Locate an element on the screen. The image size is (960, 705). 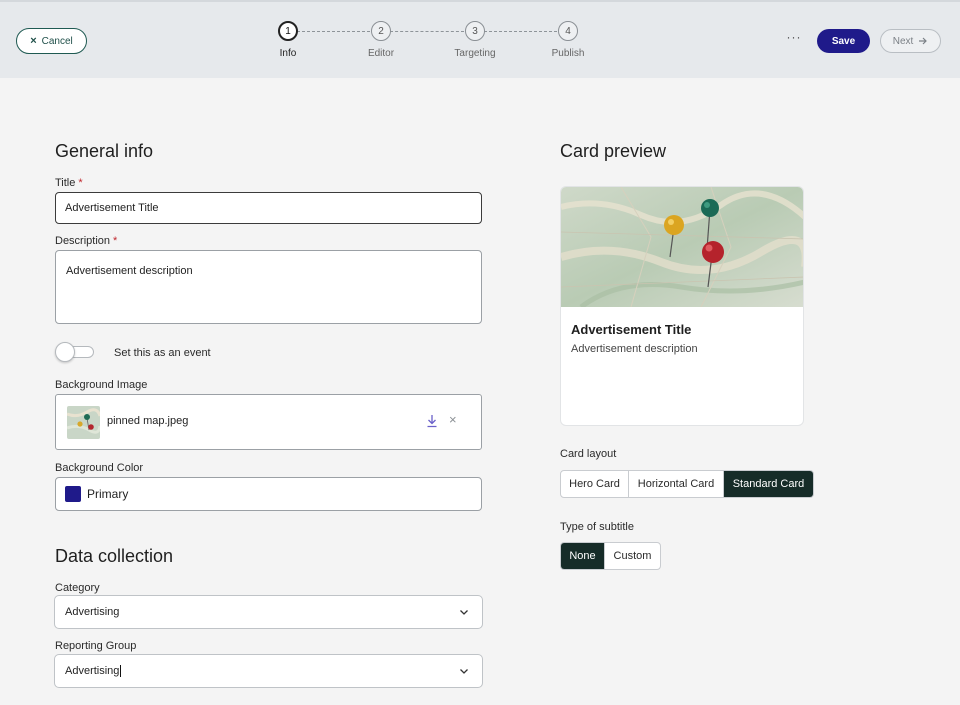
card-title: Advertisement Title is located at coordinates (631, 329).